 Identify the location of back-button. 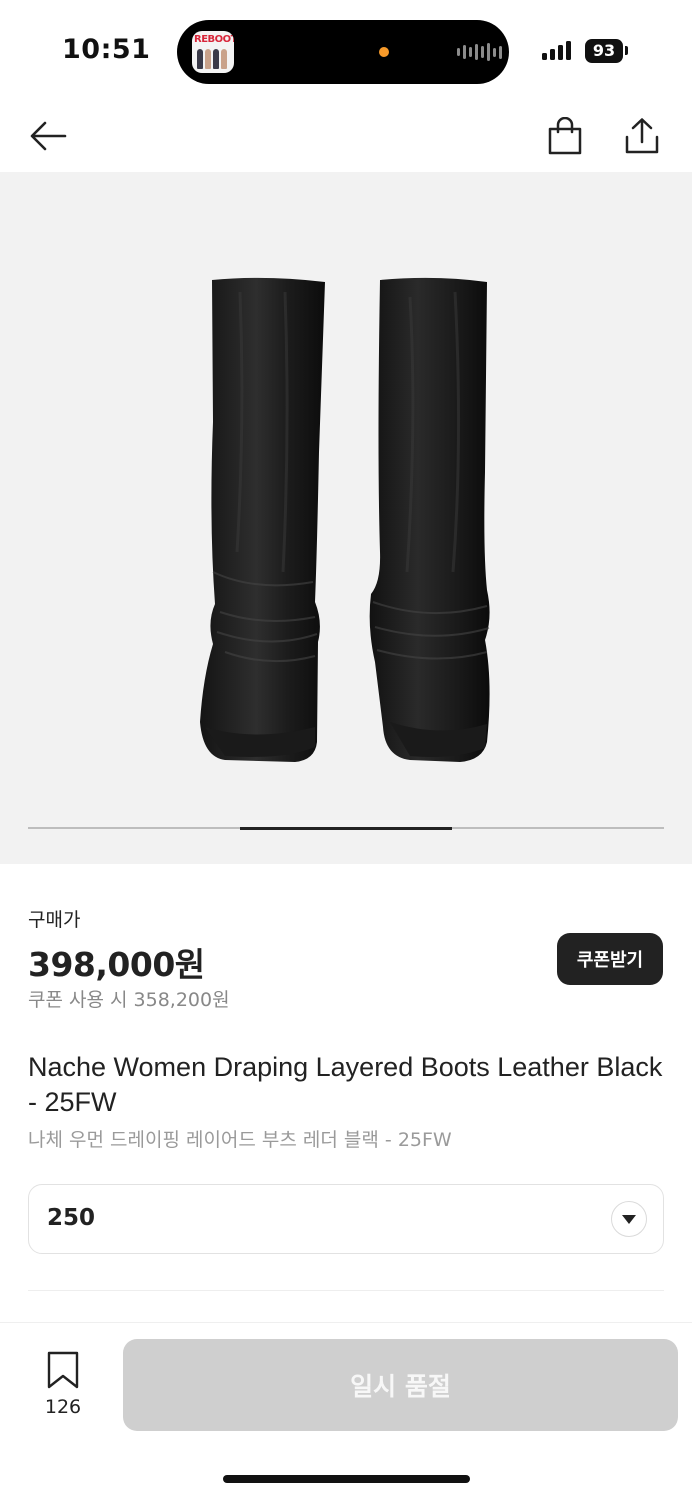
(48, 136).